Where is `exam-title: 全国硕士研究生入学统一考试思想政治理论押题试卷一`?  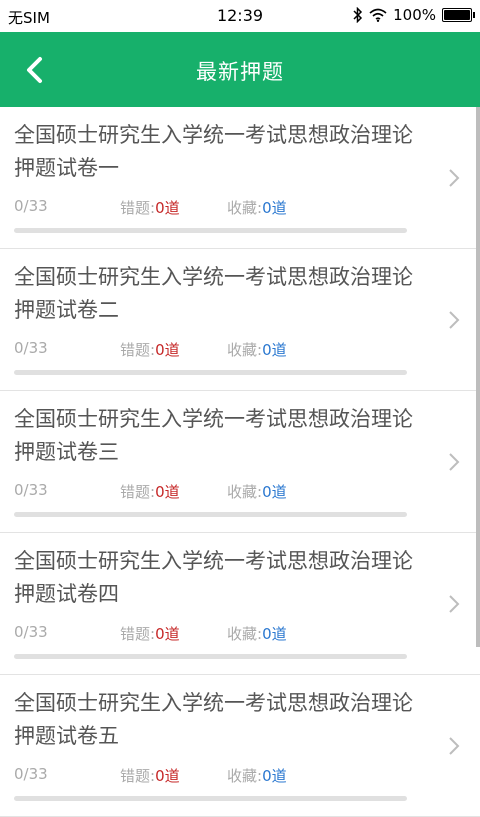
exam-title: 全国硕士研究生入学统一考试思想政治理论押题试卷一 is located at coordinates (213, 151).